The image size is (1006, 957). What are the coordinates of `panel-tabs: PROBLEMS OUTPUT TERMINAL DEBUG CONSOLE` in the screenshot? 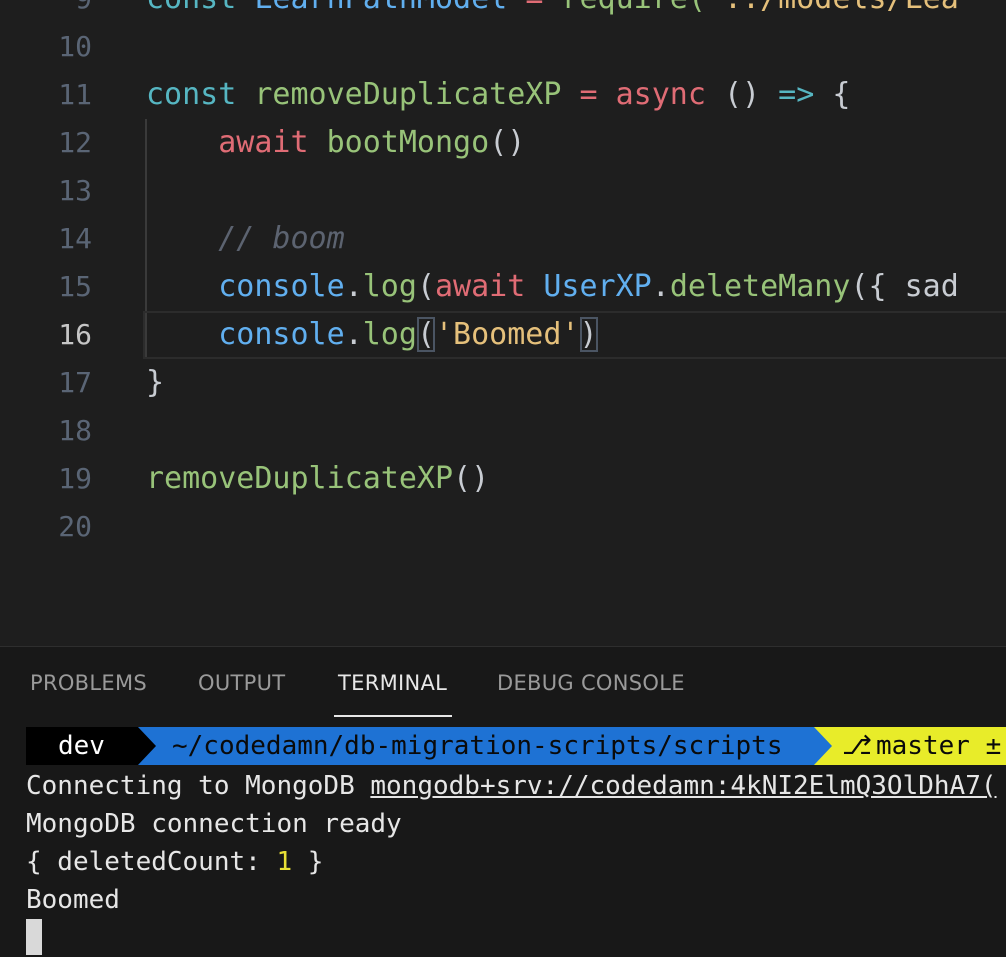 It's located at (503, 683).